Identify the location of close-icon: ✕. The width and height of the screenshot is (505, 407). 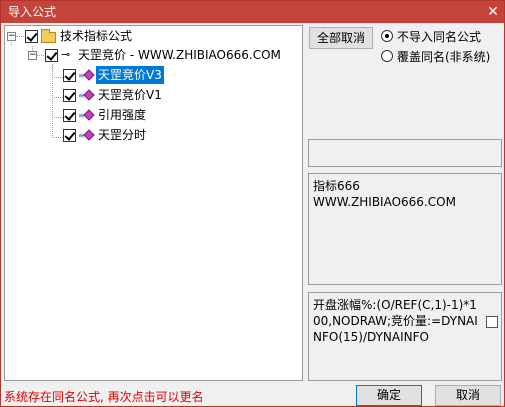
(493, 12).